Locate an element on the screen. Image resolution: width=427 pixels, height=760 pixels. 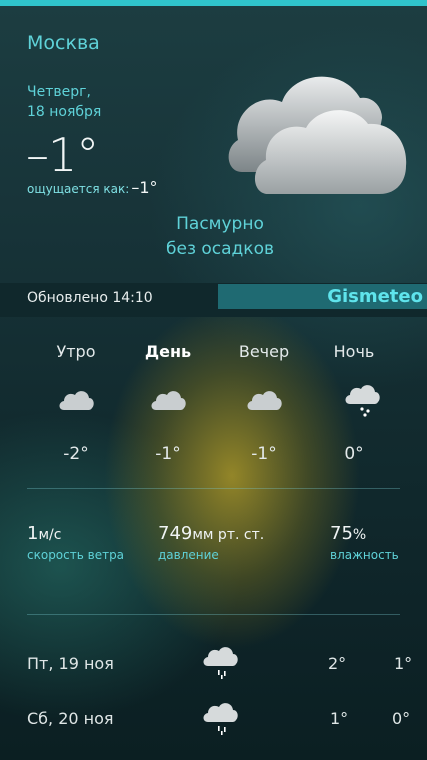
wind-speed-value: 1м/с is located at coordinates (44, 533).